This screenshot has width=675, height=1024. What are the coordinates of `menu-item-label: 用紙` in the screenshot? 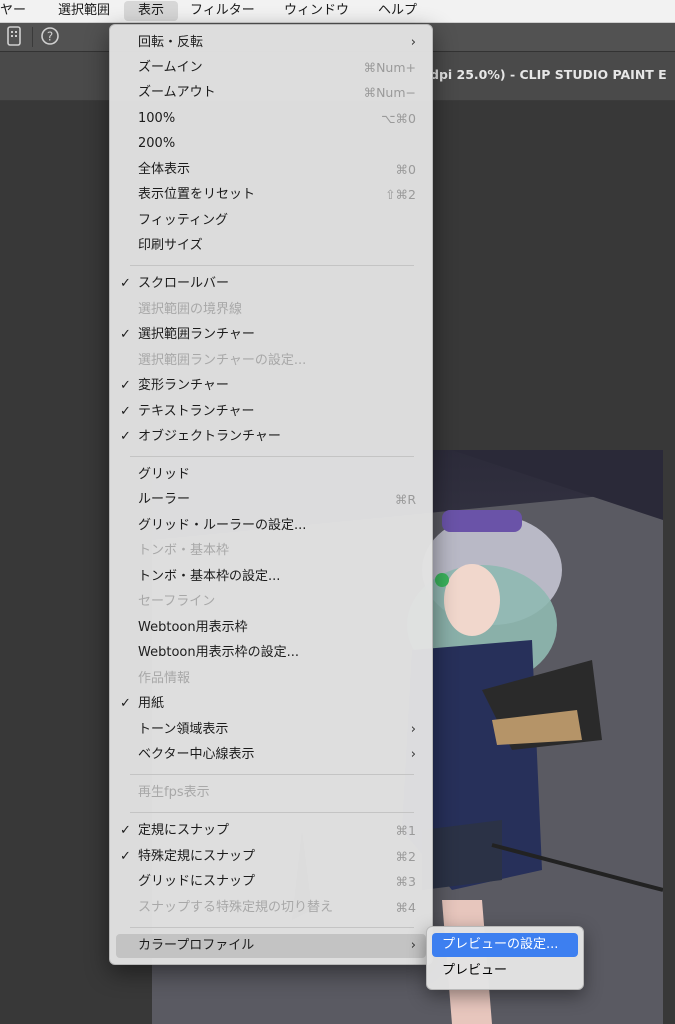 It's located at (151, 703).